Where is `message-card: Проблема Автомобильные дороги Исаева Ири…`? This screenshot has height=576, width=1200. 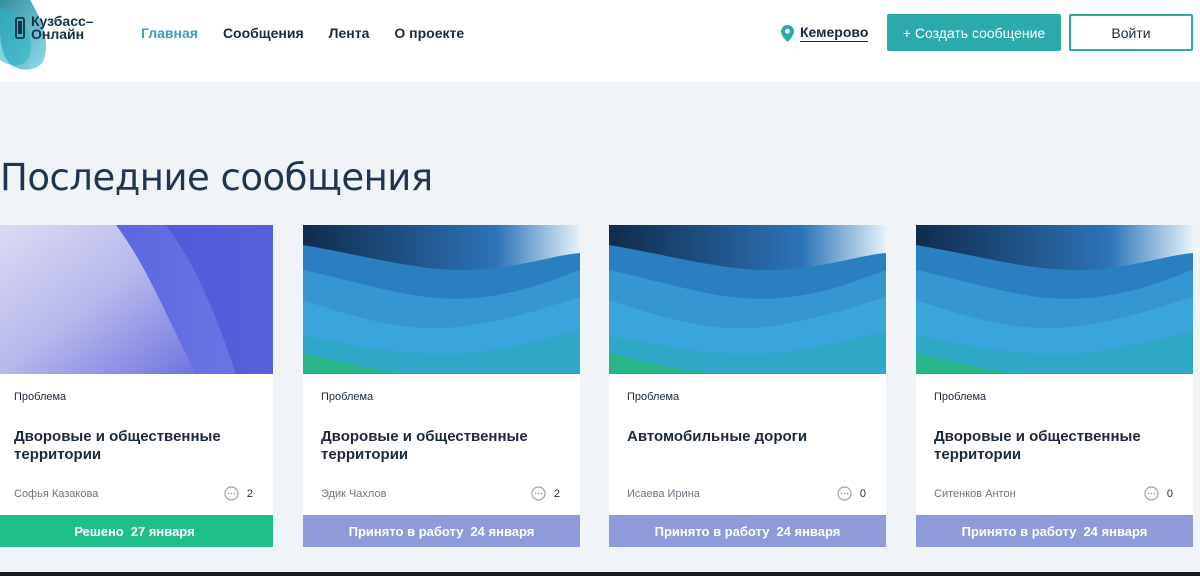
message-card: Проблема Автомобильные дороги Исаева Ири… is located at coordinates (747, 386).